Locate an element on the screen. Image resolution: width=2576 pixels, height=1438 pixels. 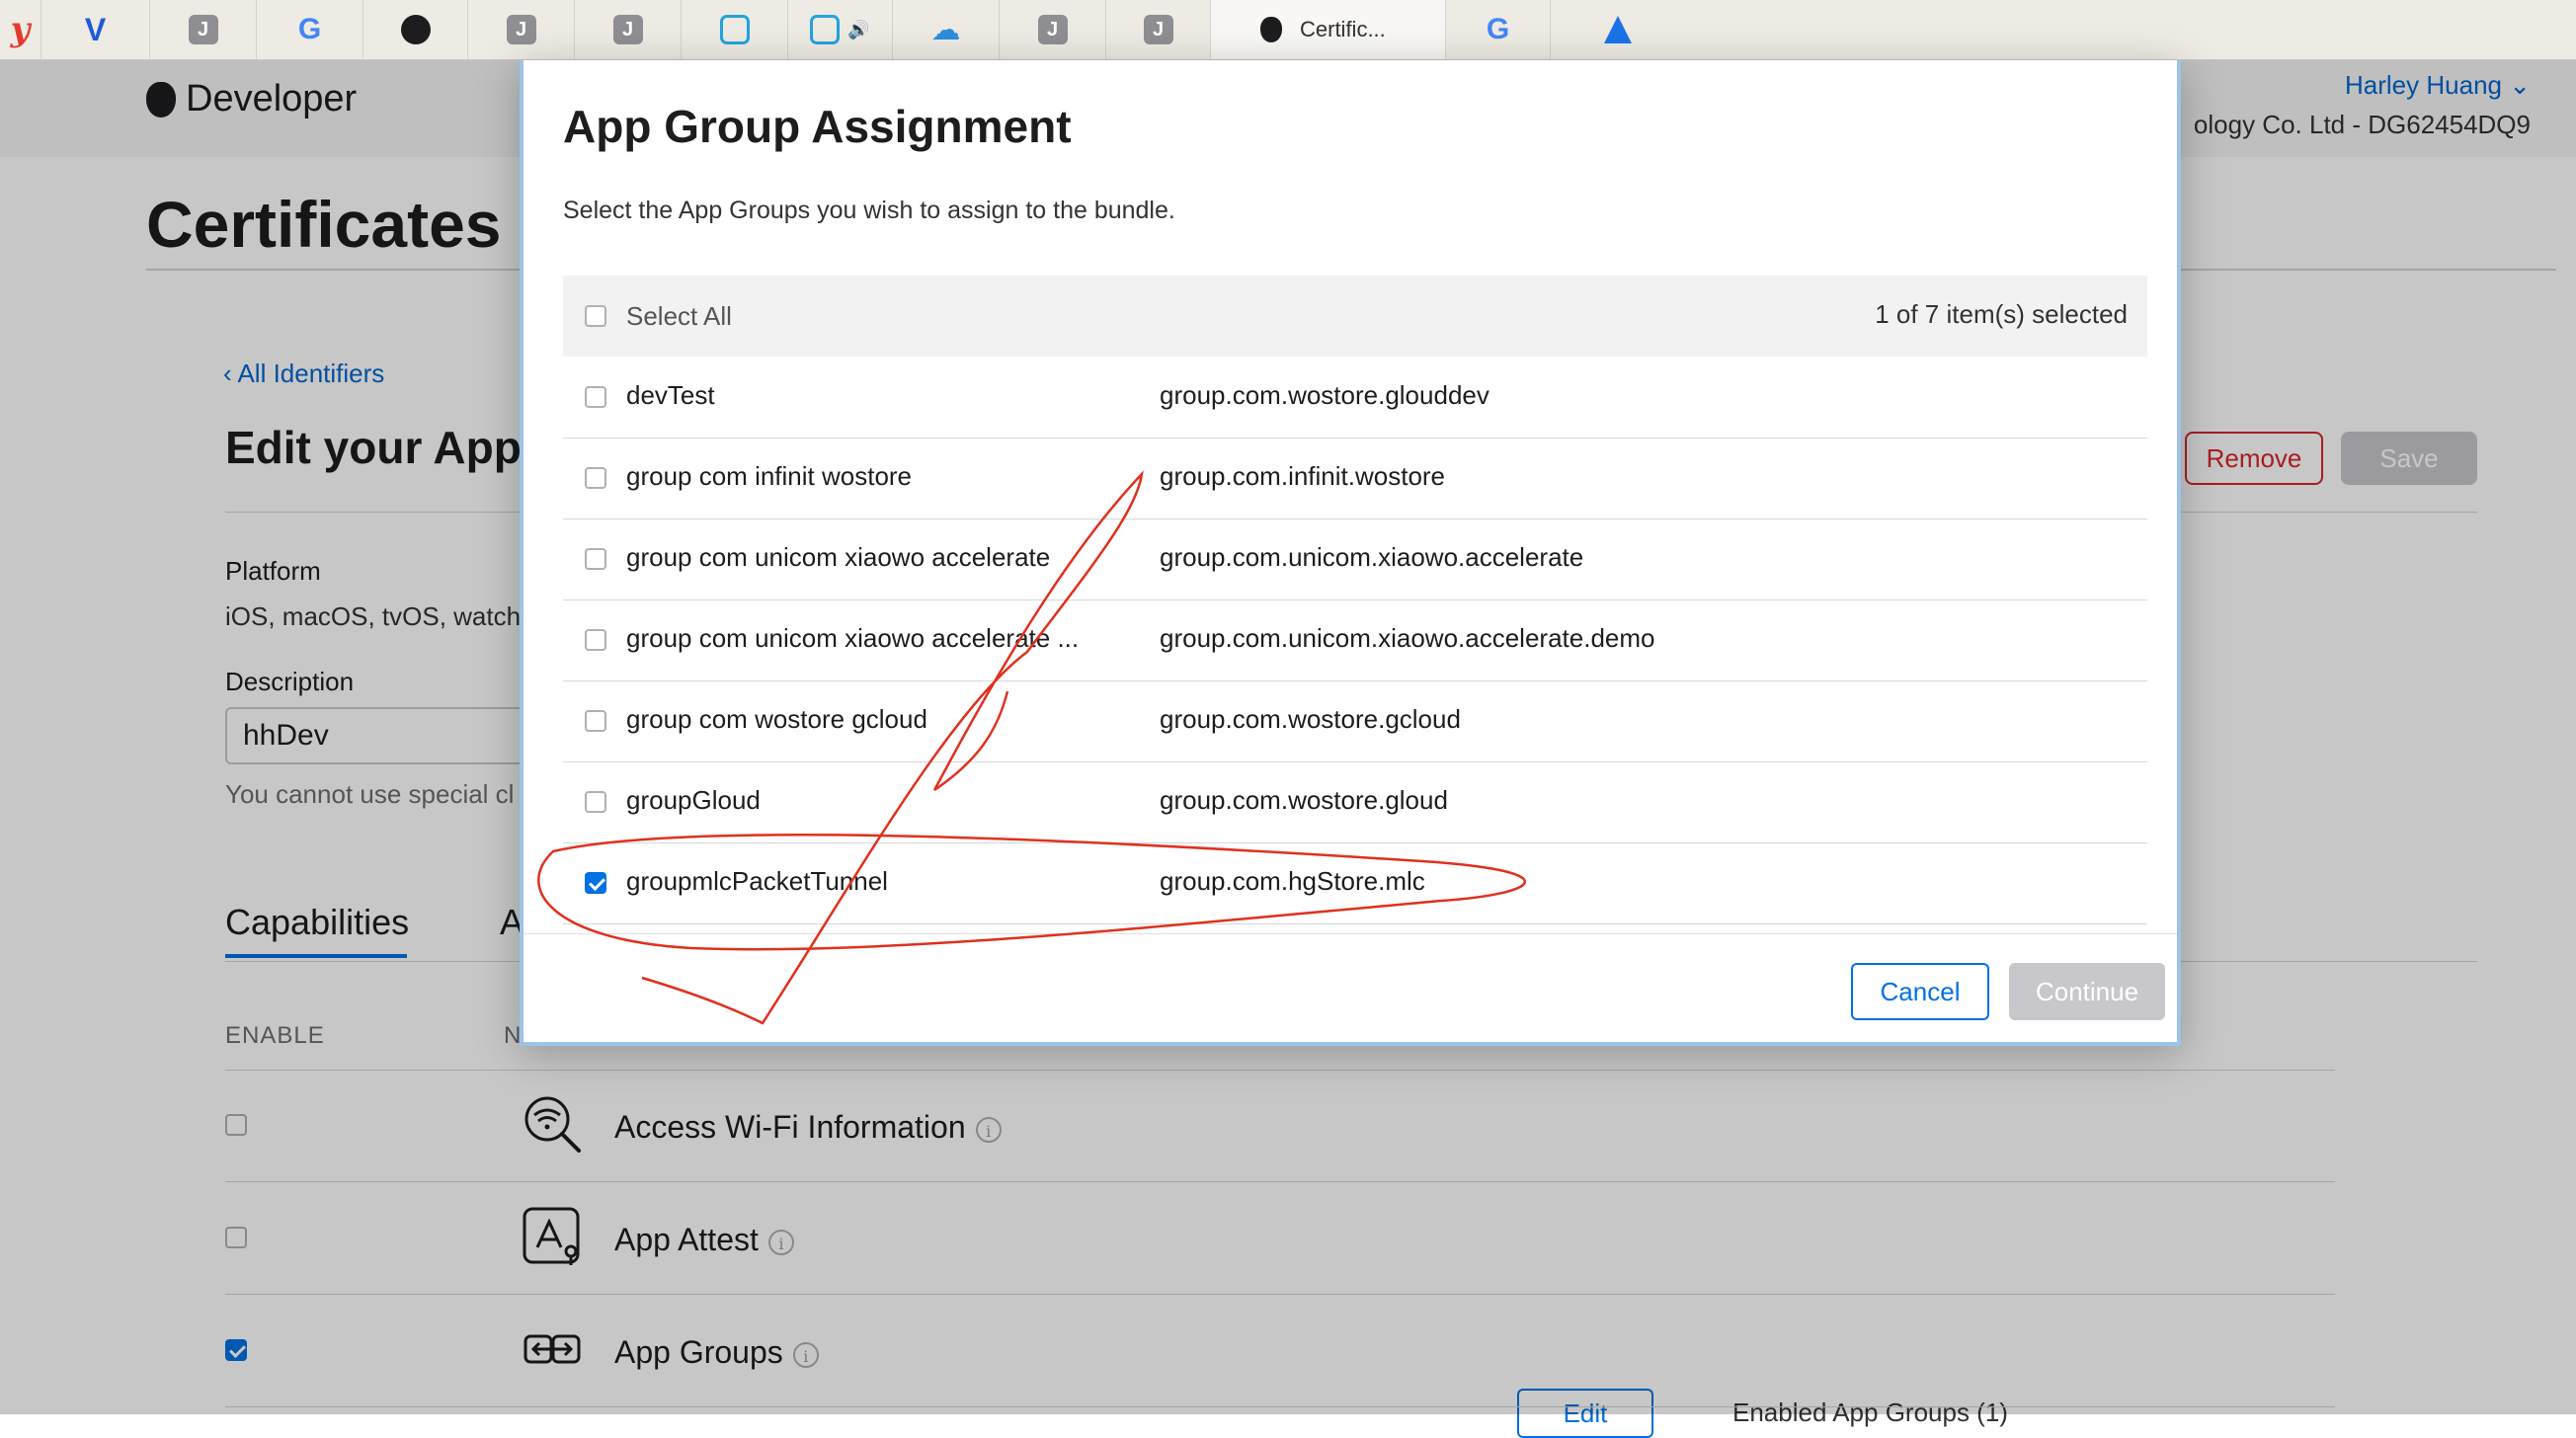
tab-atlassian is located at coordinates (1618, 29).